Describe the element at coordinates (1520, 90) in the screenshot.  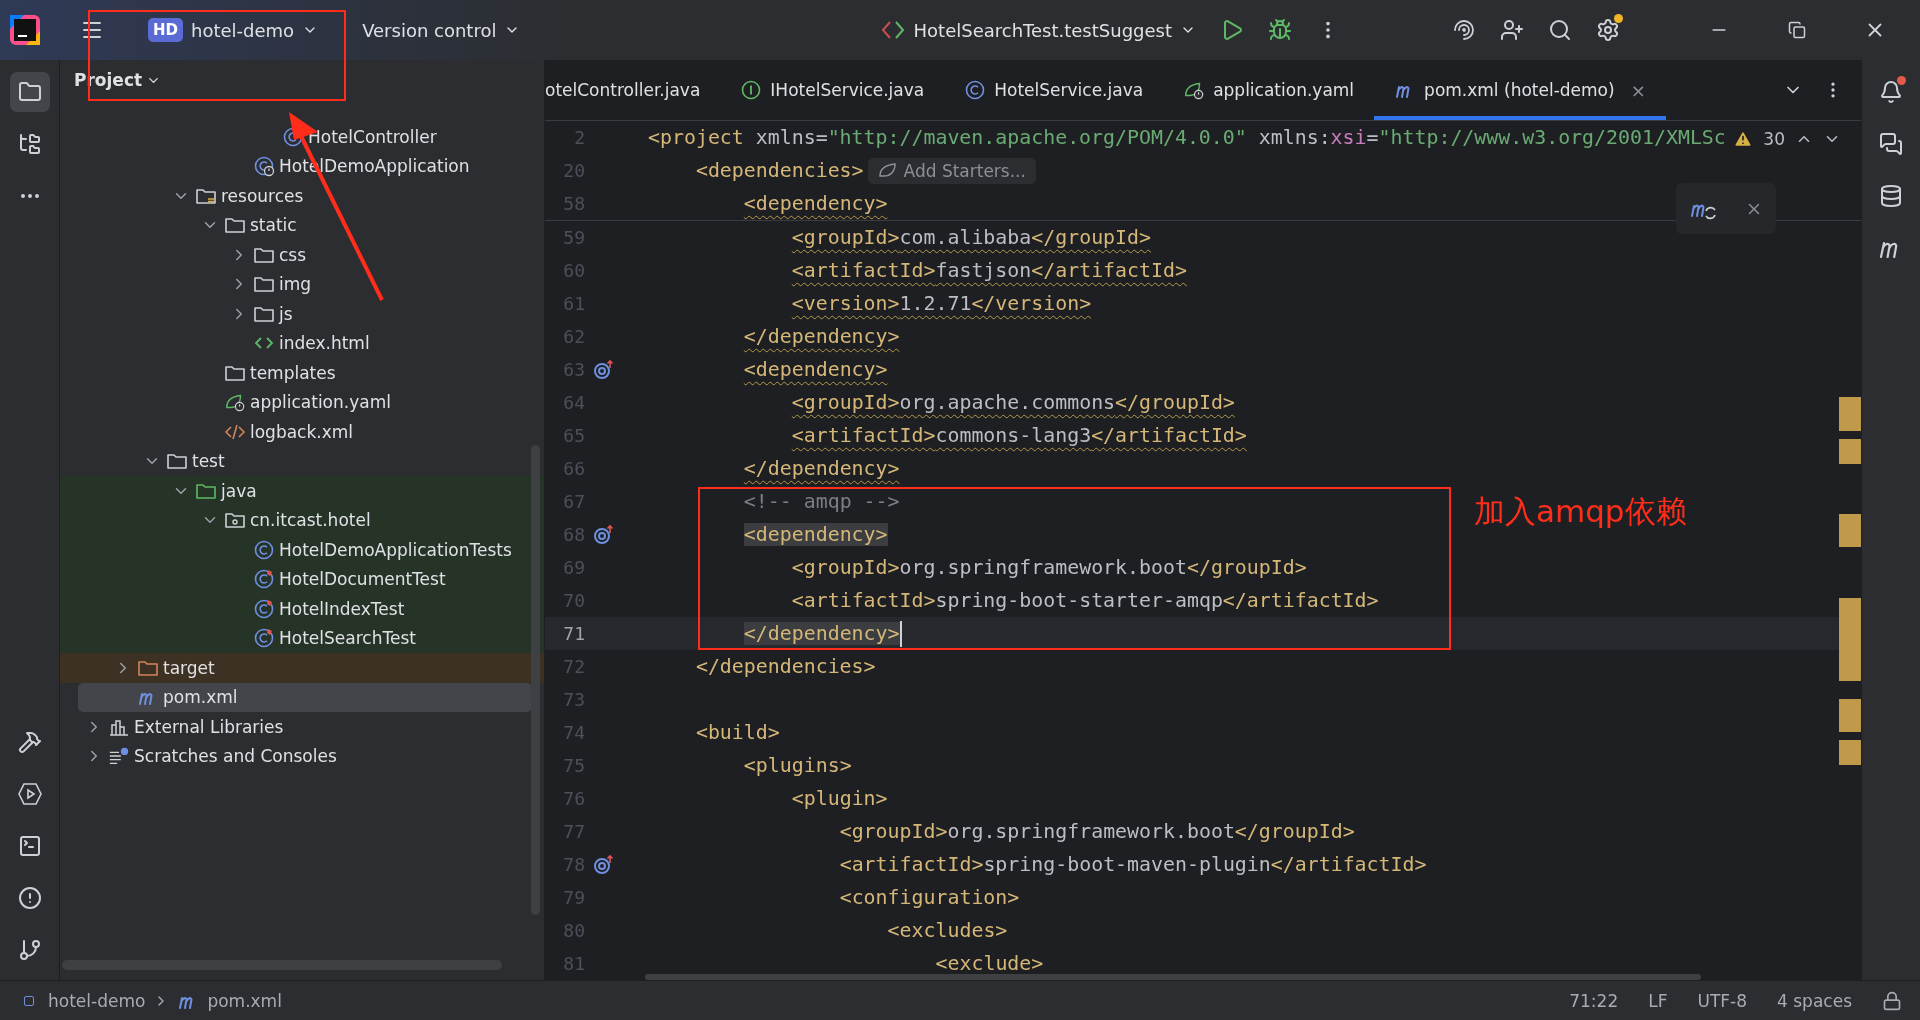
I see `editor-tab: pom.xml (hotel-demo) ×` at that location.